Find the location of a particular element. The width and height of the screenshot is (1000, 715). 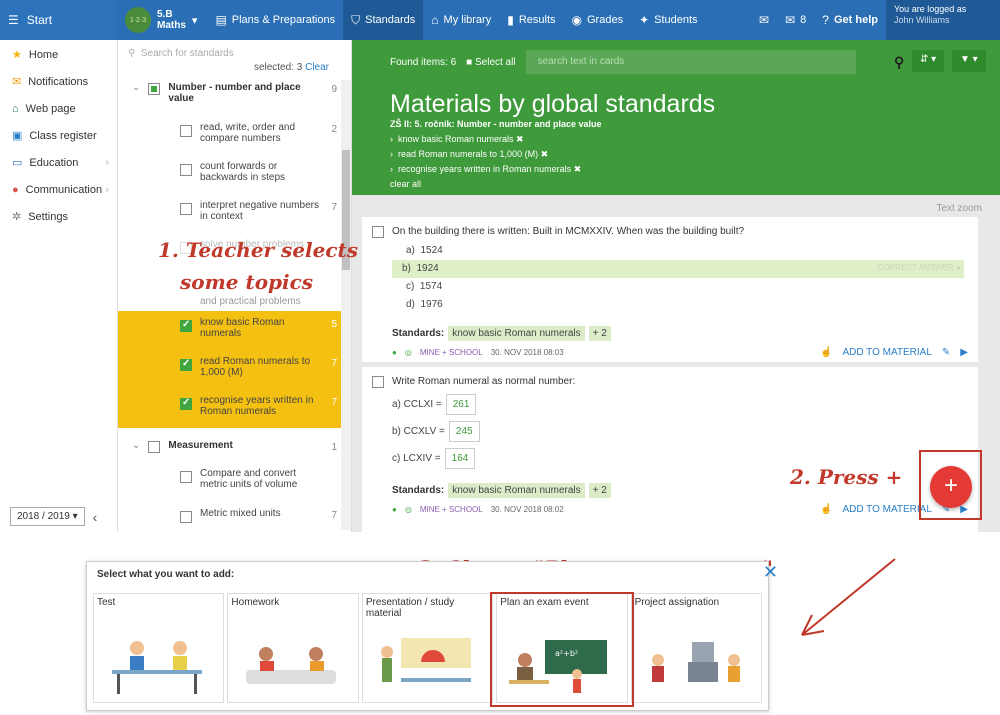

filter-chip: › read Roman numerals to 1,000 (M) ✖ is located at coordinates (676, 154).